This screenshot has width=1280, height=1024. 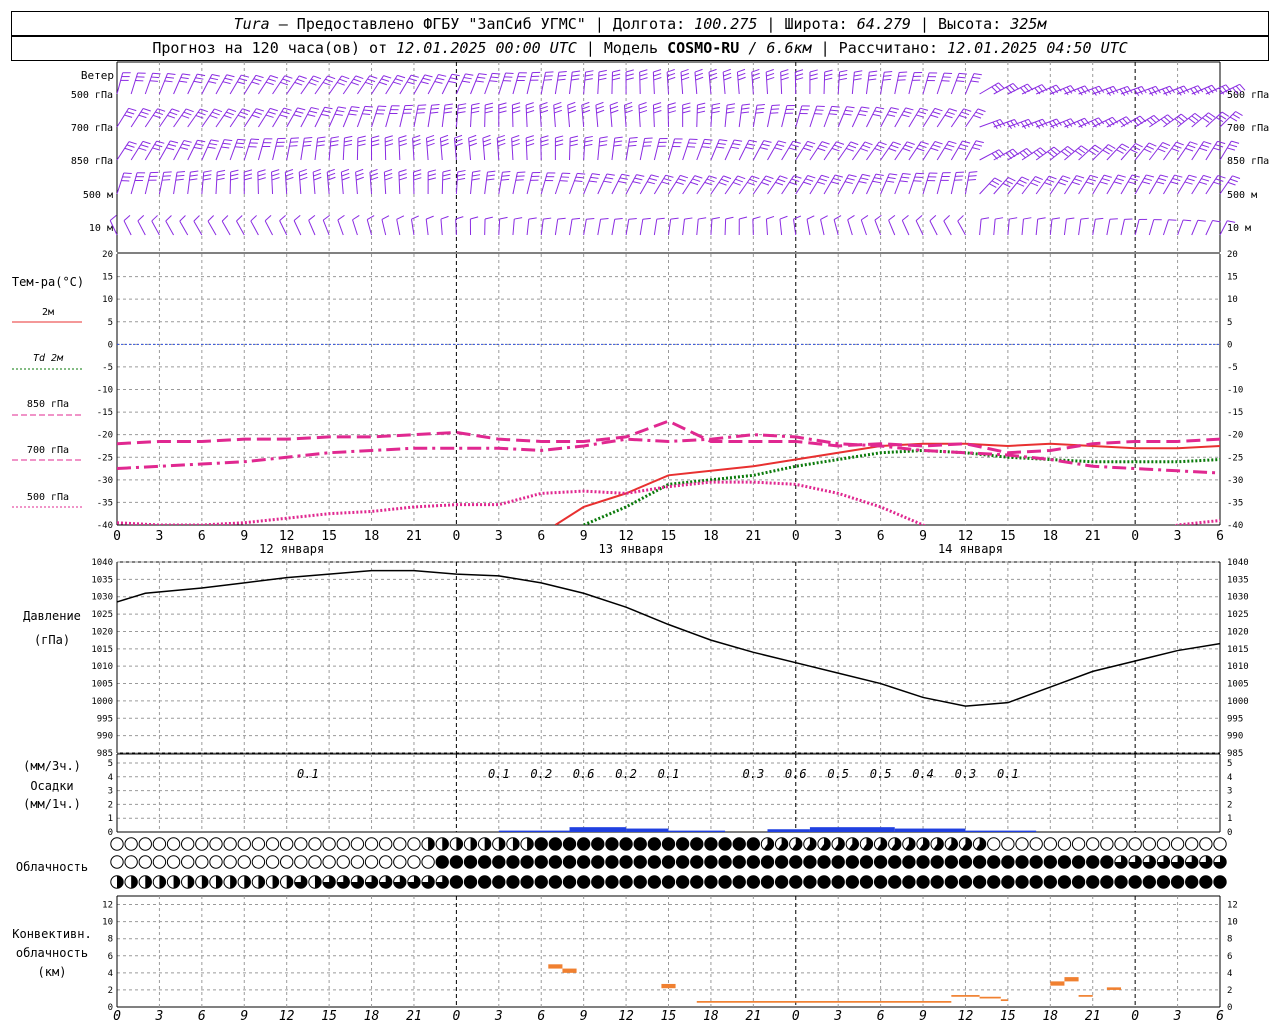 I want to click on conv-tick-label: 0, so click(x=1229, y=1008).